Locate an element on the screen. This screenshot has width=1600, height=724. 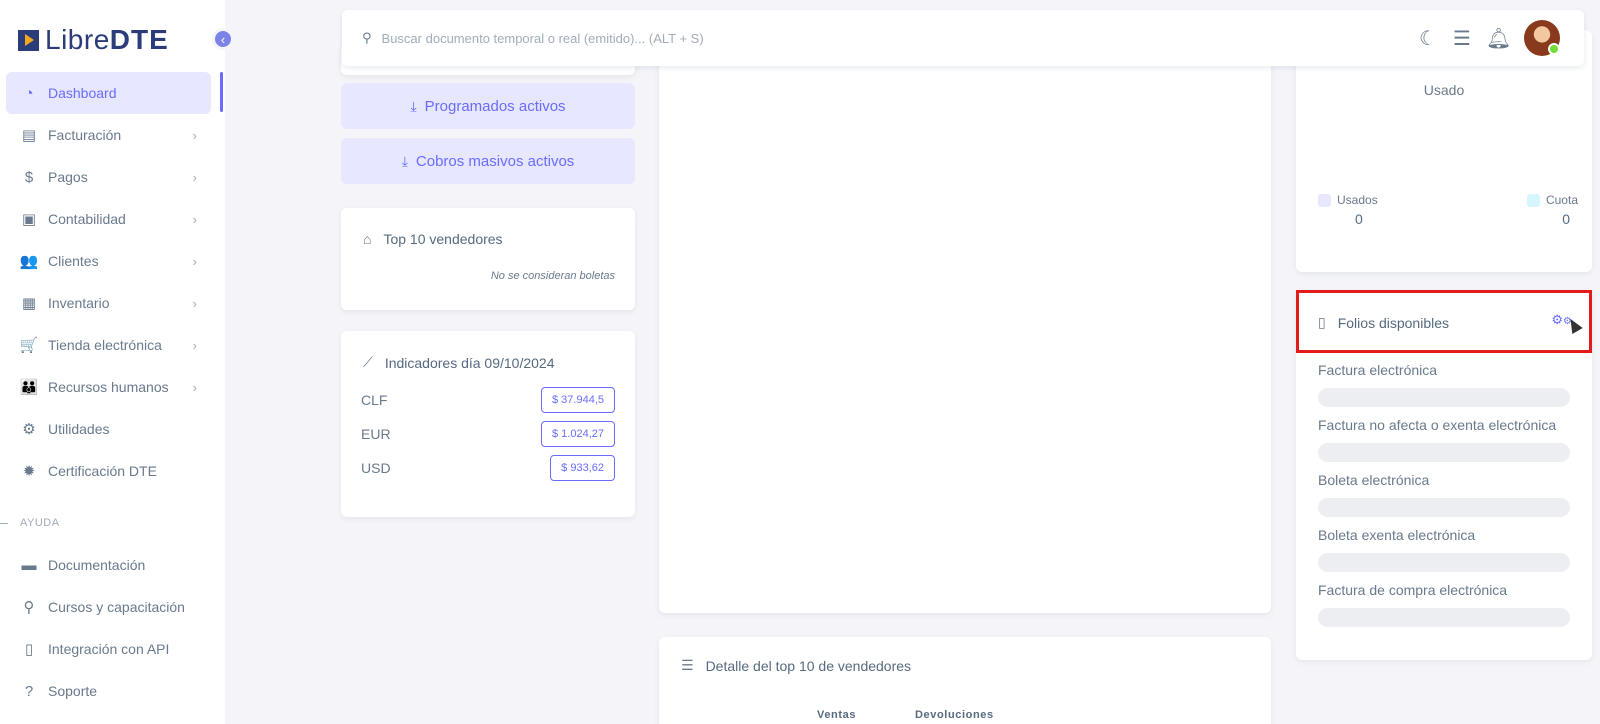
legend-usados-swatch is located at coordinates (1324, 201).